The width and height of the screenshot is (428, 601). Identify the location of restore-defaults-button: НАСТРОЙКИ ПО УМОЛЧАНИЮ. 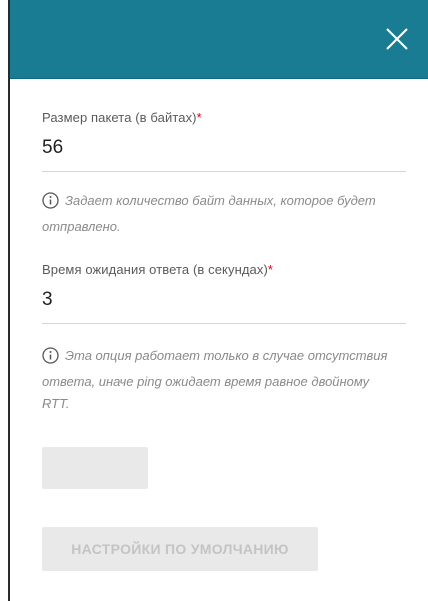
(180, 549).